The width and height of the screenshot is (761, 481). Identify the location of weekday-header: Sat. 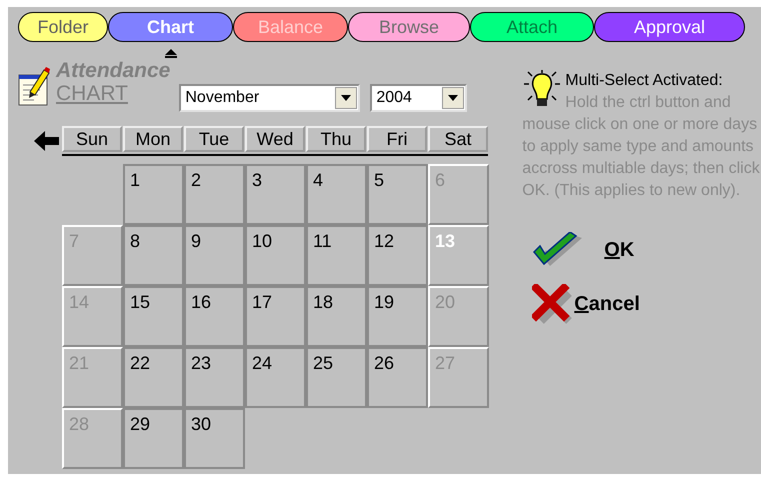
(458, 139).